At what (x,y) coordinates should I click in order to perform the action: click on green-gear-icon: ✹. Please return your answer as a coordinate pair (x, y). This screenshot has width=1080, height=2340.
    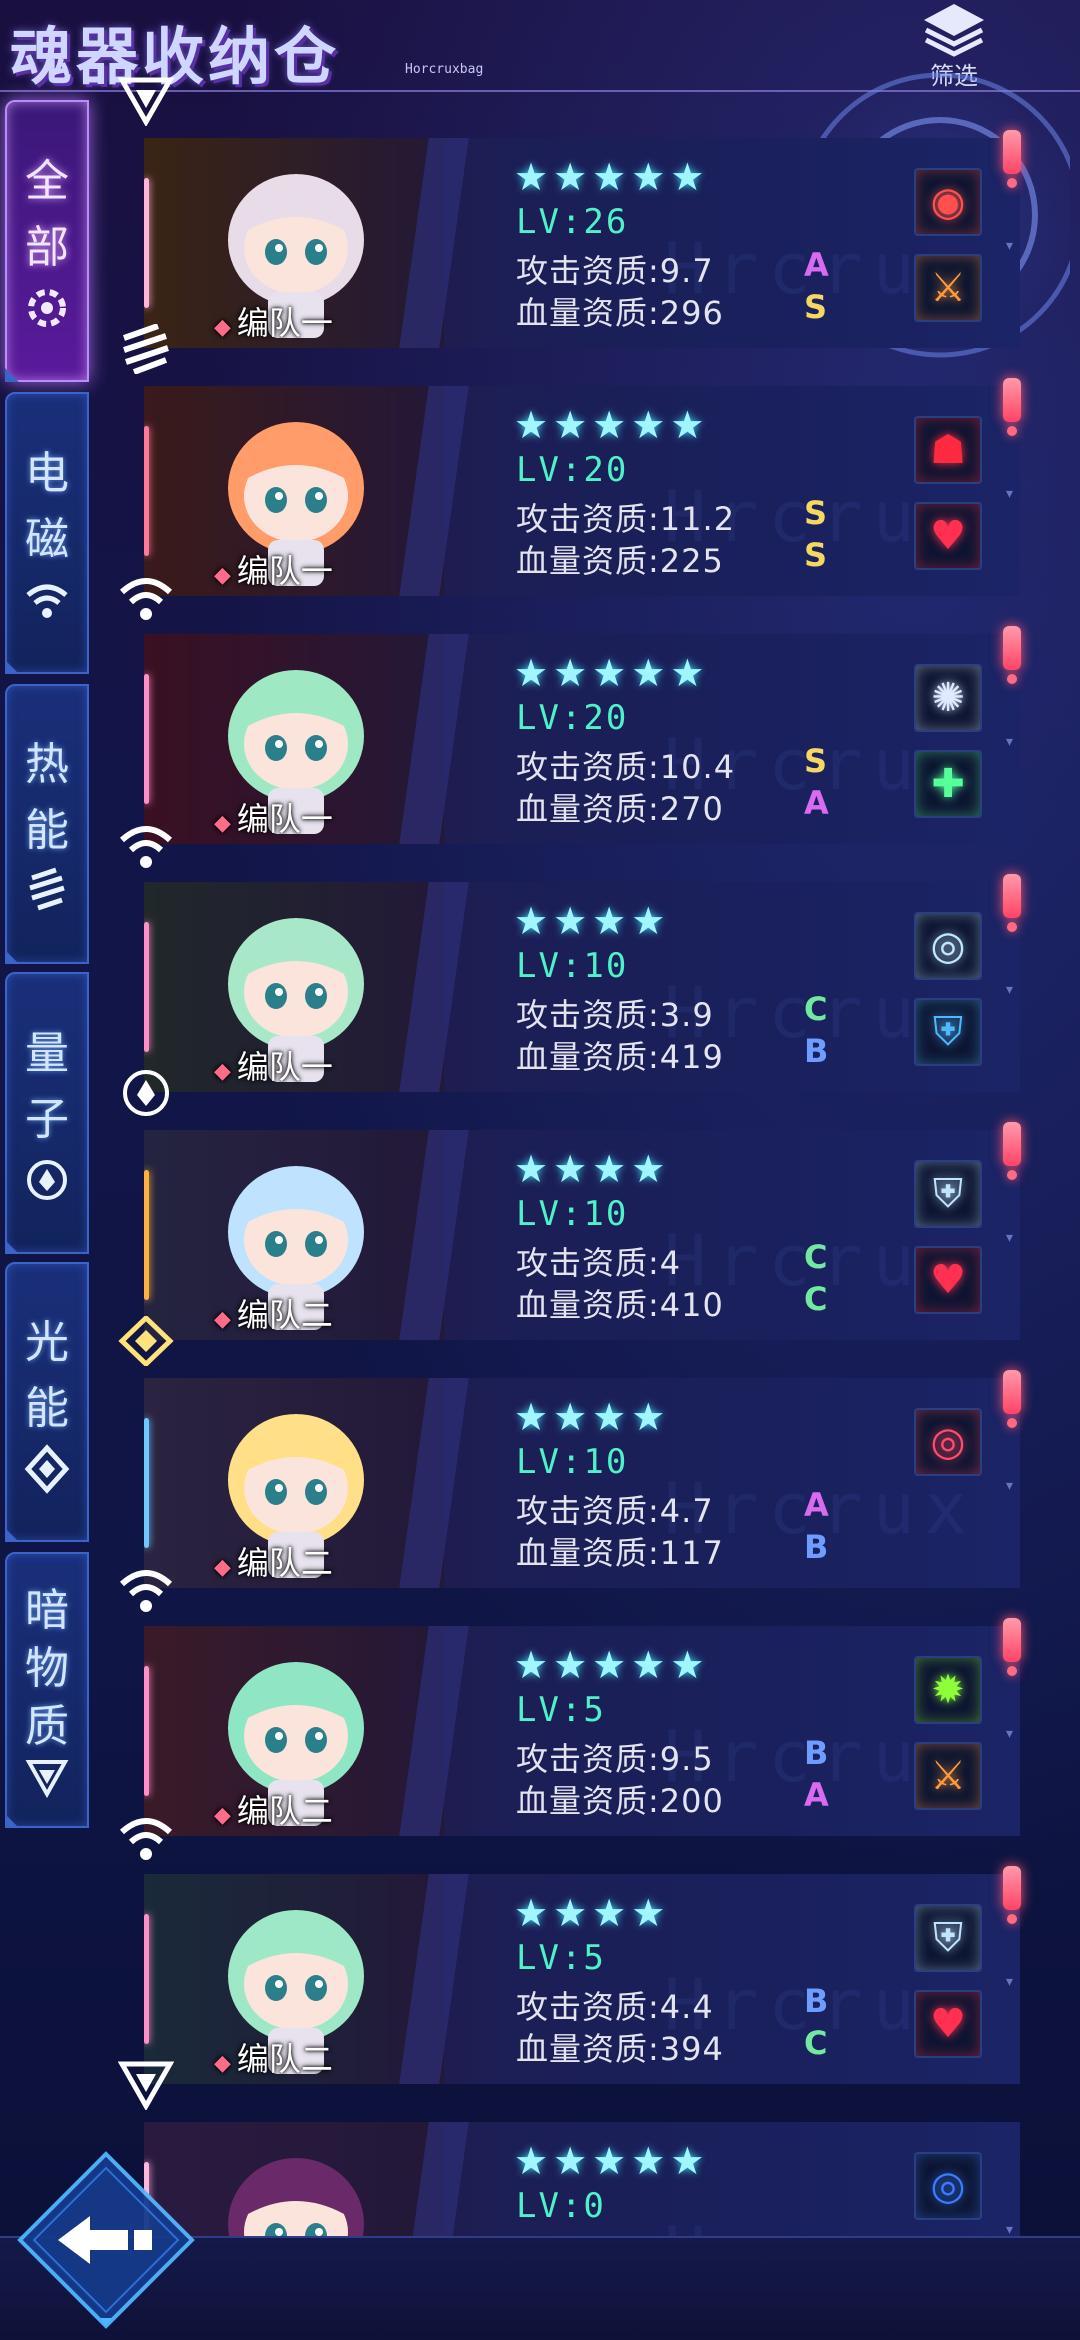
    Looking at the image, I should click on (948, 1690).